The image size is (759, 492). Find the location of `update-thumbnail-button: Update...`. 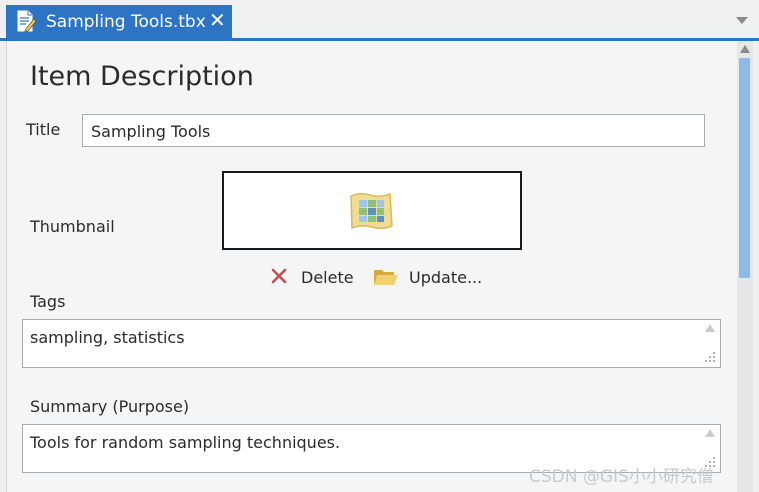

update-thumbnail-button: Update... is located at coordinates (427, 277).